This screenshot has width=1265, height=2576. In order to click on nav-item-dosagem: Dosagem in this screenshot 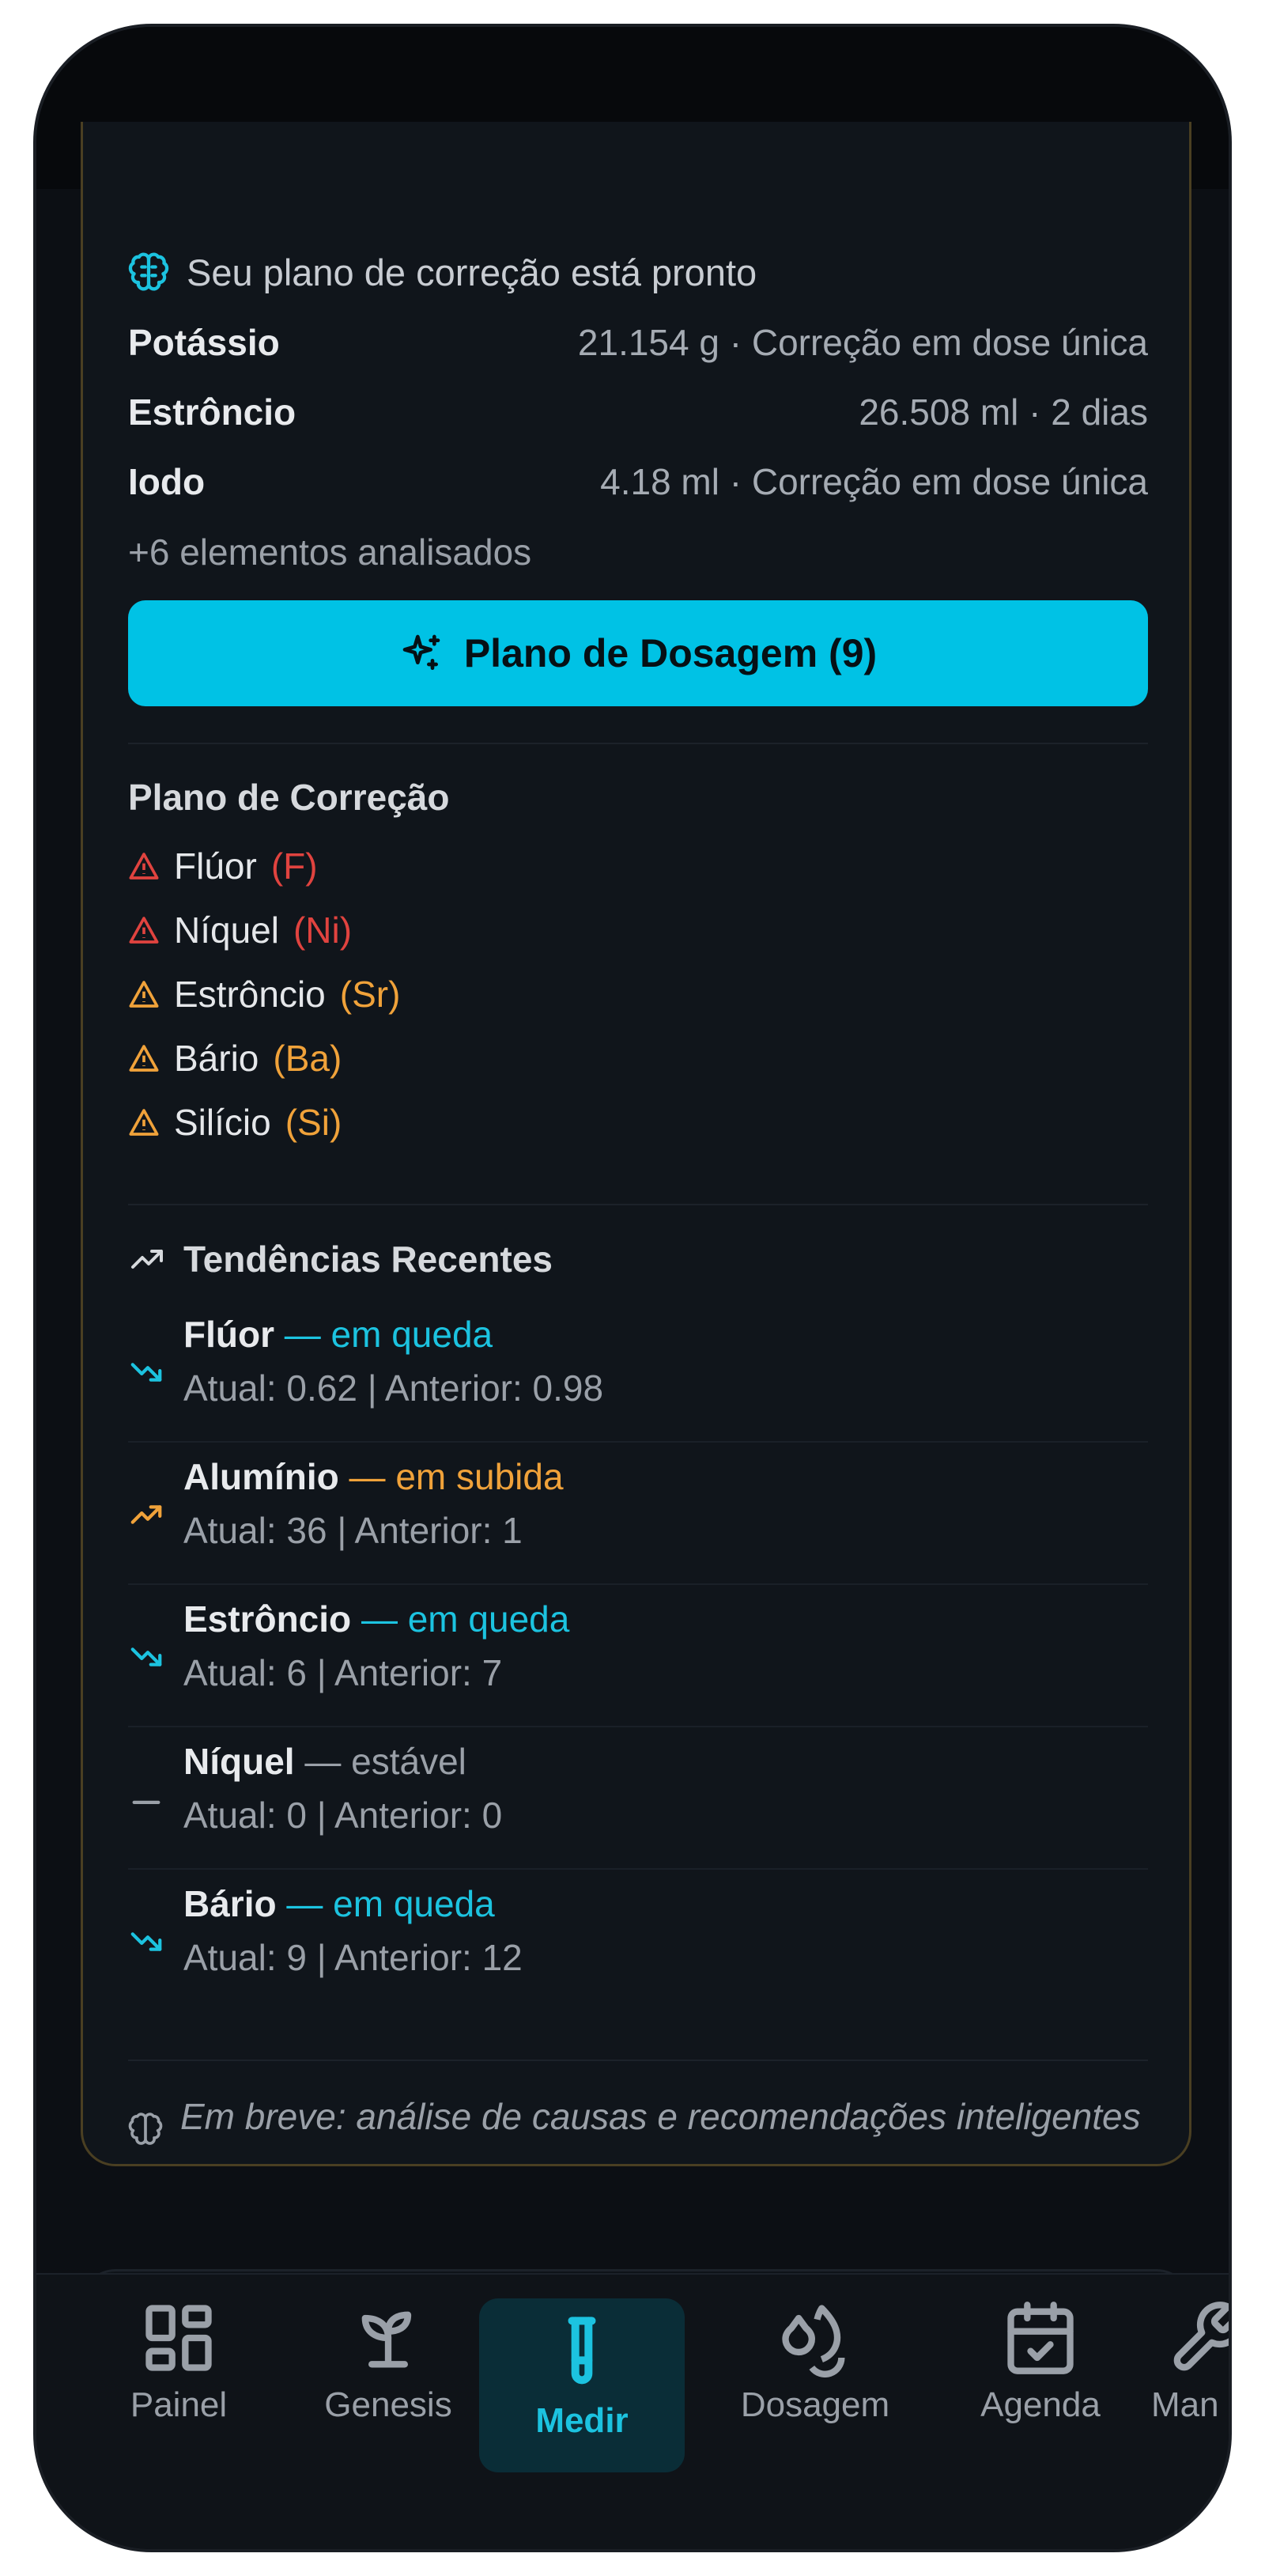, I will do `click(815, 2385)`.